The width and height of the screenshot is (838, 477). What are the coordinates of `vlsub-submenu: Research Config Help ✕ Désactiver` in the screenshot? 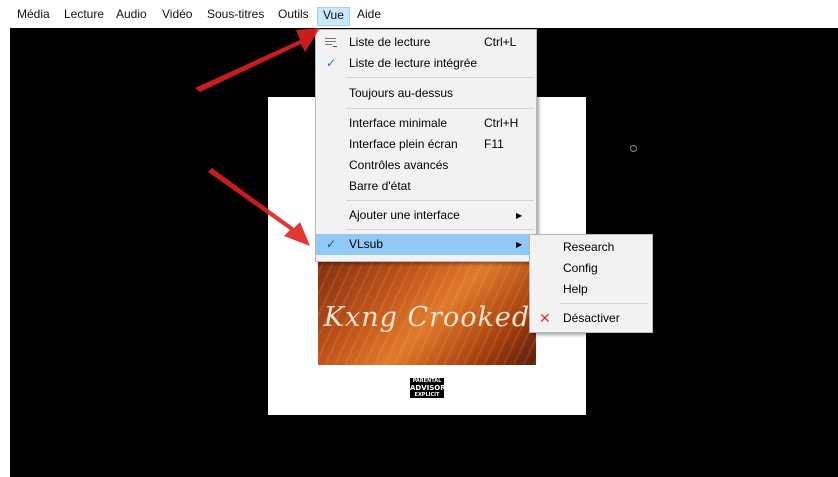 It's located at (591, 283).